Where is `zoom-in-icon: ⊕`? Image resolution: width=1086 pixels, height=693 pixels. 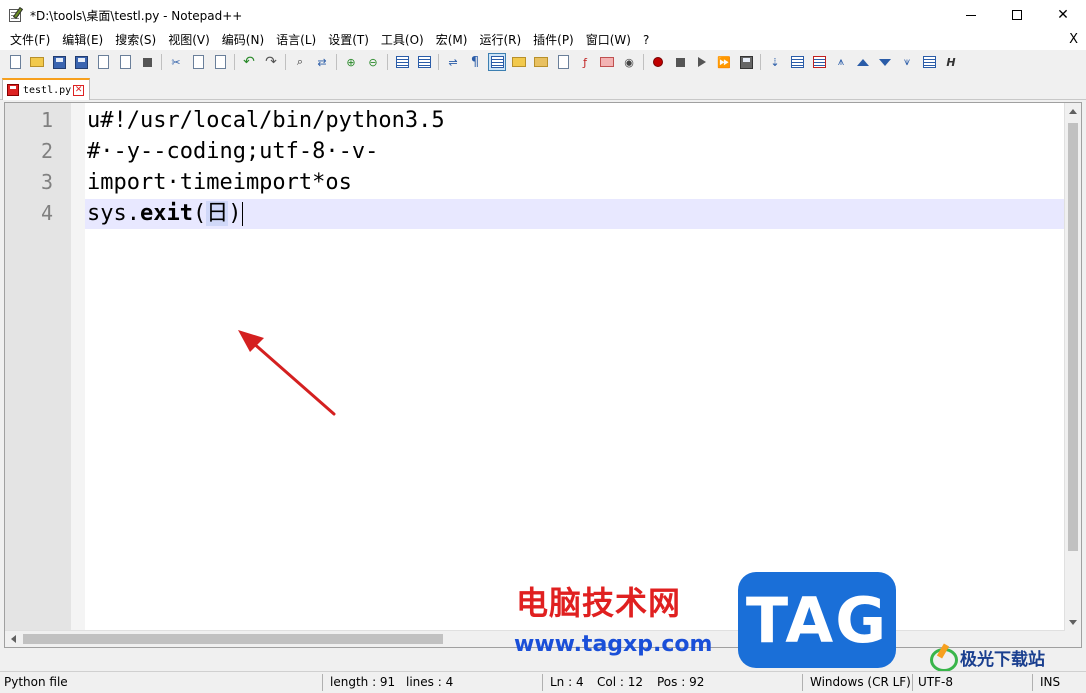
zoom-in-icon: ⊕ is located at coordinates (351, 62).